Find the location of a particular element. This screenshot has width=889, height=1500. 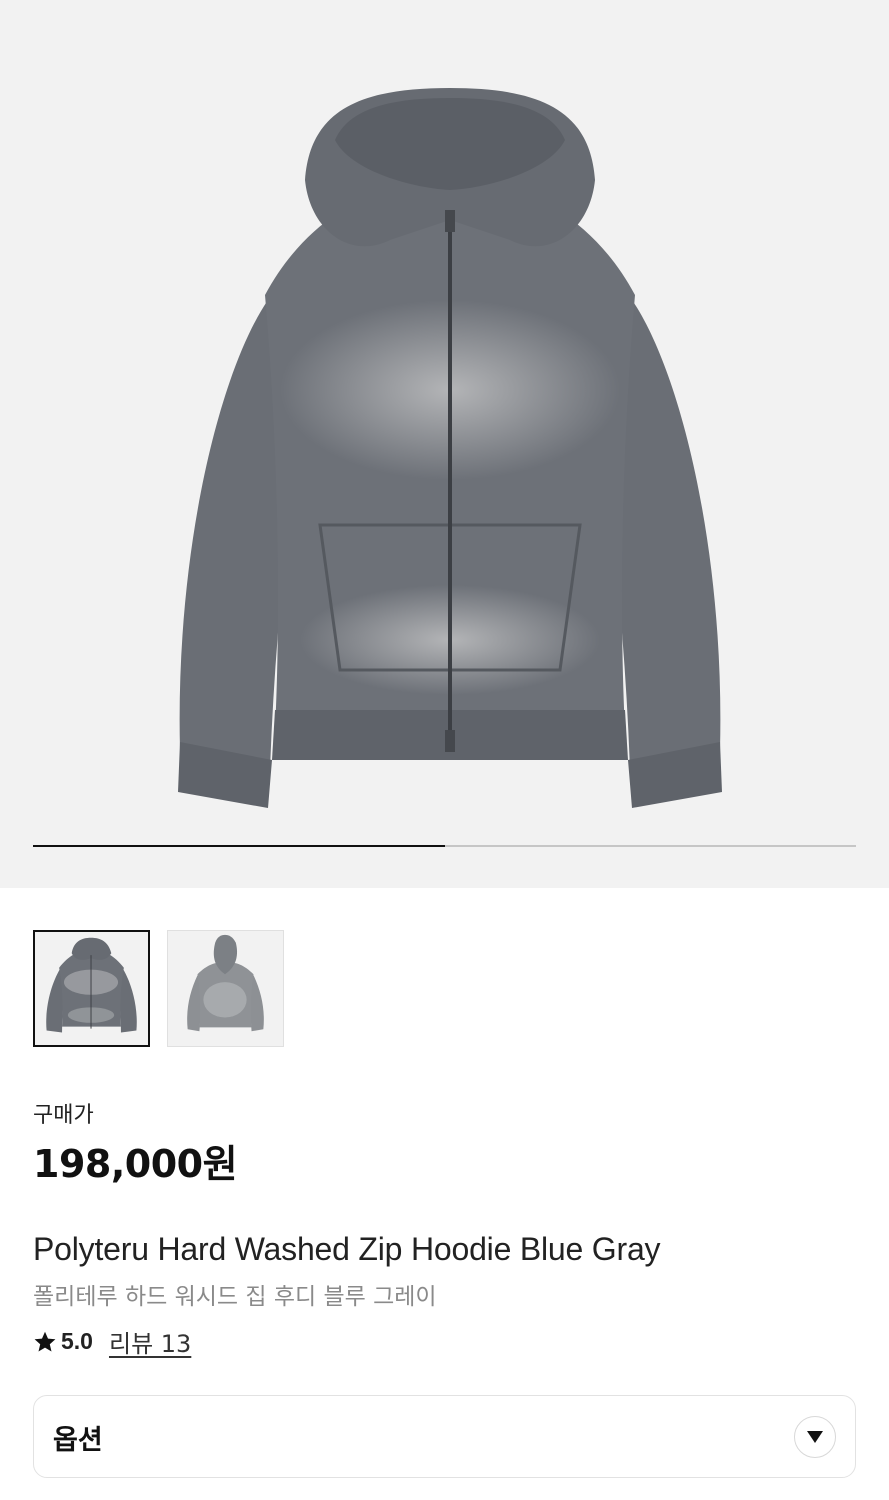

thumbnail-front-image is located at coordinates (91, 985).